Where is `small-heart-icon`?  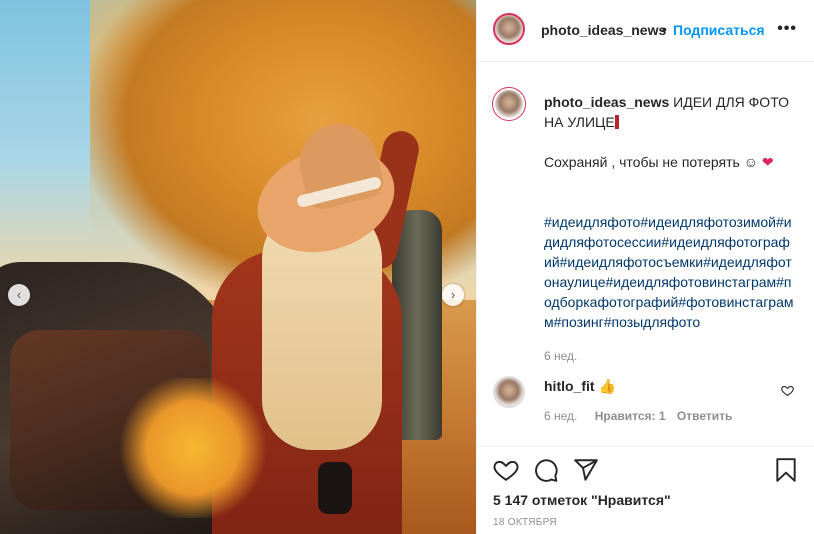 small-heart-icon is located at coordinates (787, 392).